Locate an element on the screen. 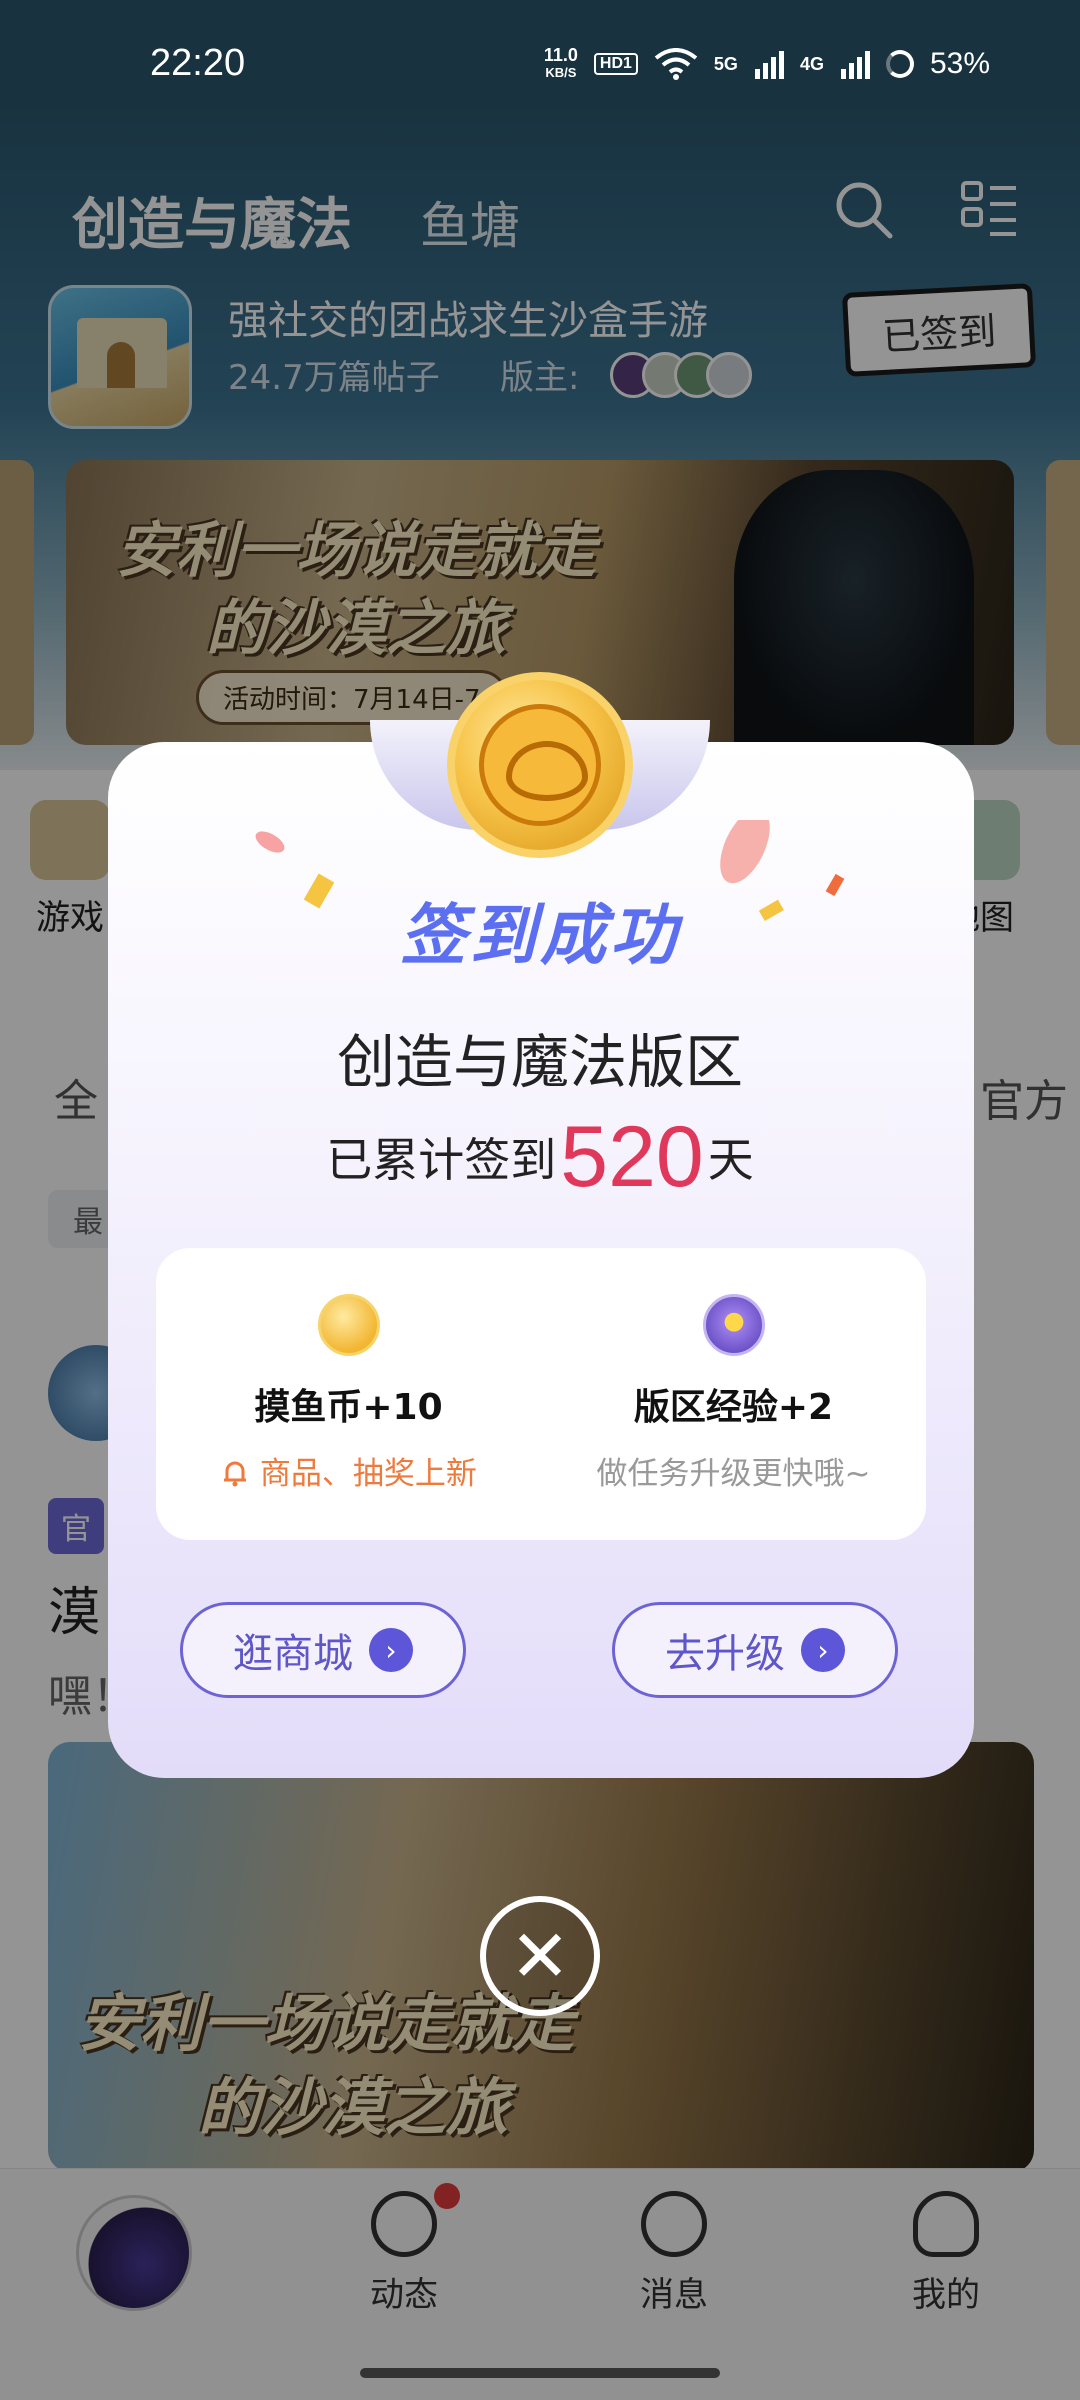 This screenshot has height=2400, width=1080. checkin-success-title: 签到成功 is located at coordinates (540, 935).